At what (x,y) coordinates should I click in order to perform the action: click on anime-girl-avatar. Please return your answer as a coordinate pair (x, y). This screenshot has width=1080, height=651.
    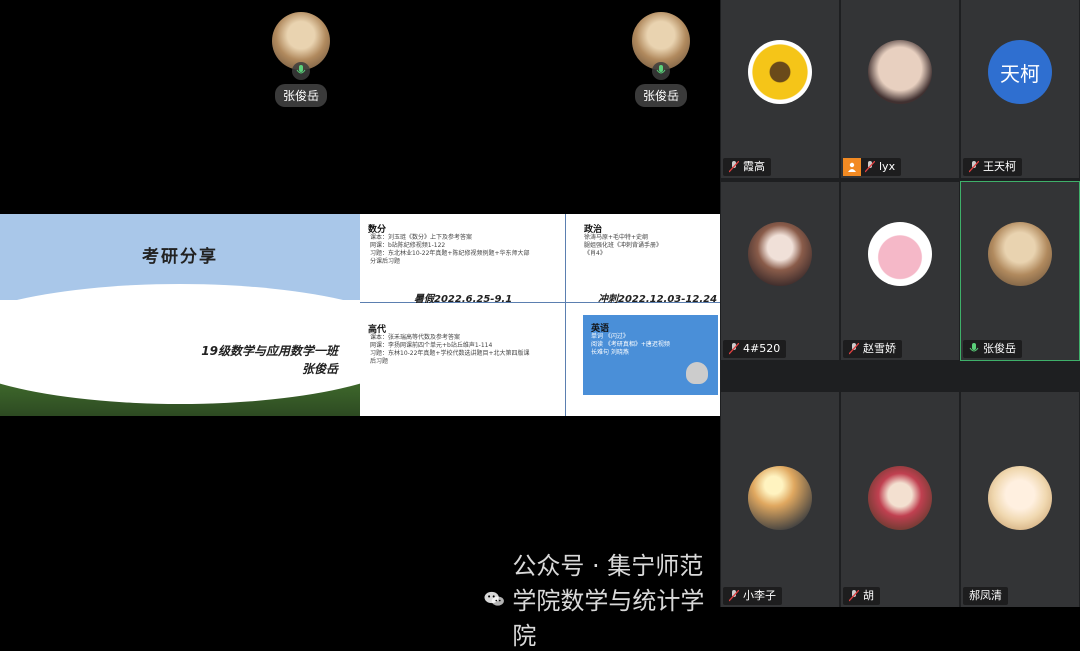
    Looking at the image, I should click on (1020, 498).